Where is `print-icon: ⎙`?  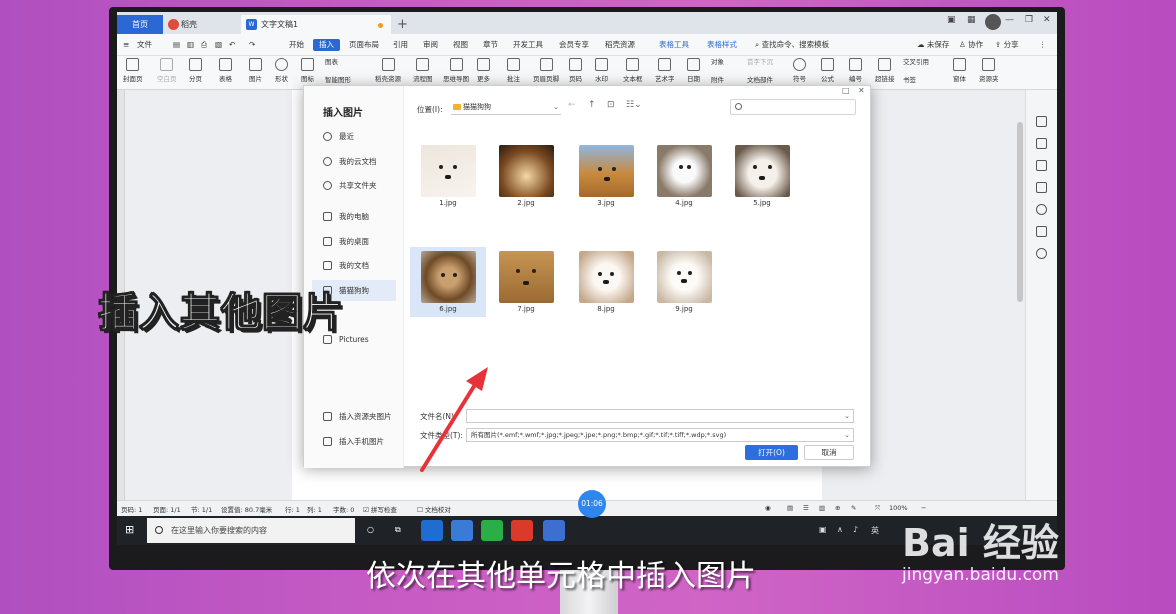
print-icon: ⎙ is located at coordinates (204, 45).